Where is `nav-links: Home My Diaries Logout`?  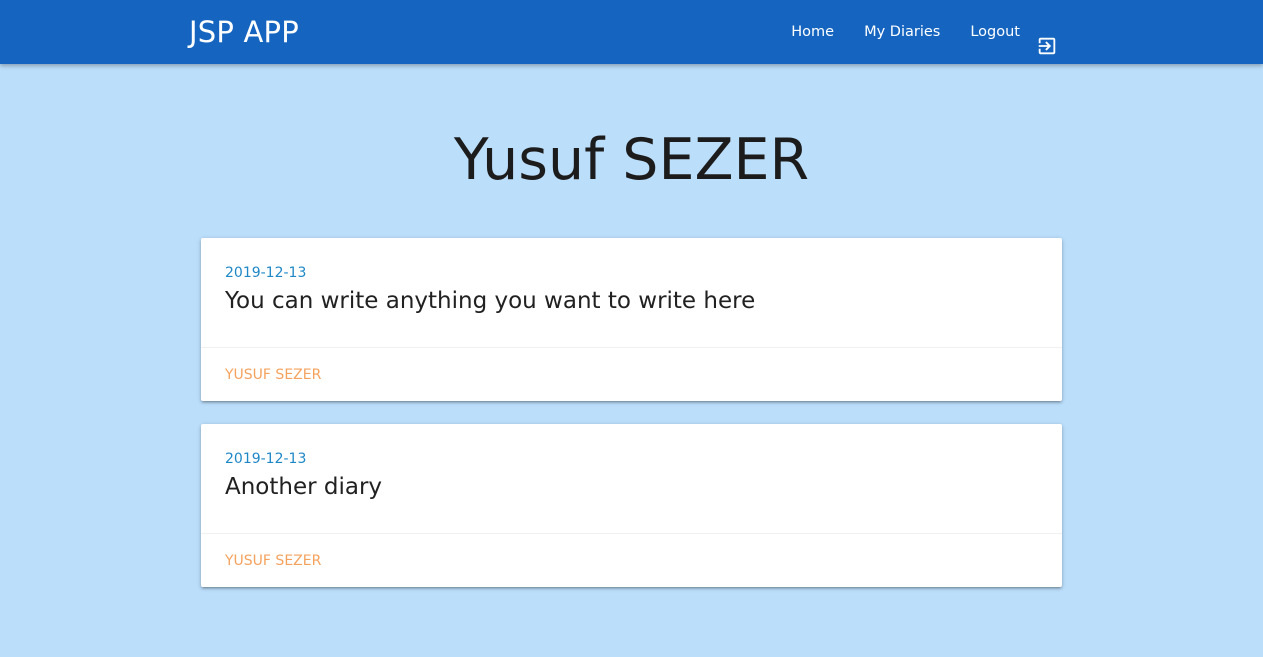 nav-links: Home My Diaries Logout is located at coordinates (917, 32).